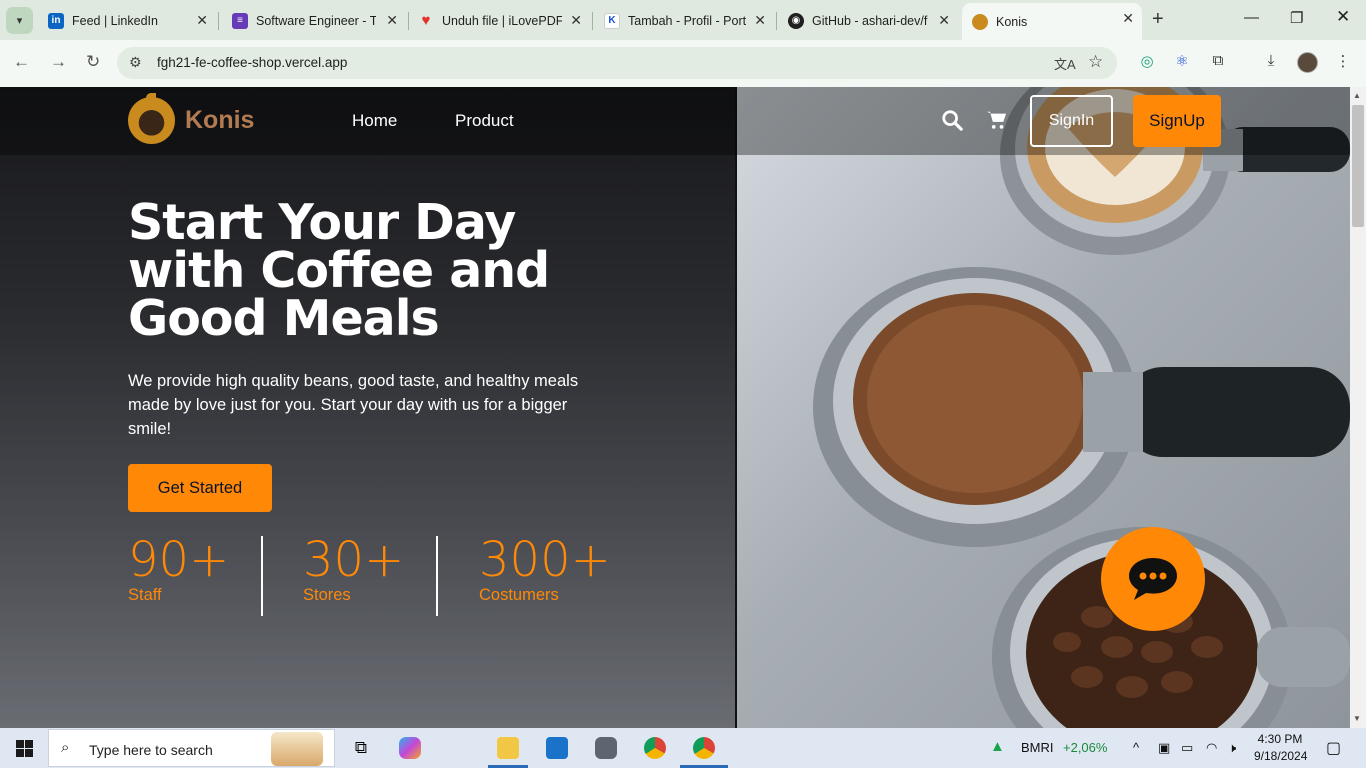 The image size is (1366, 768). I want to click on coffee-logo-icon, so click(151, 118).